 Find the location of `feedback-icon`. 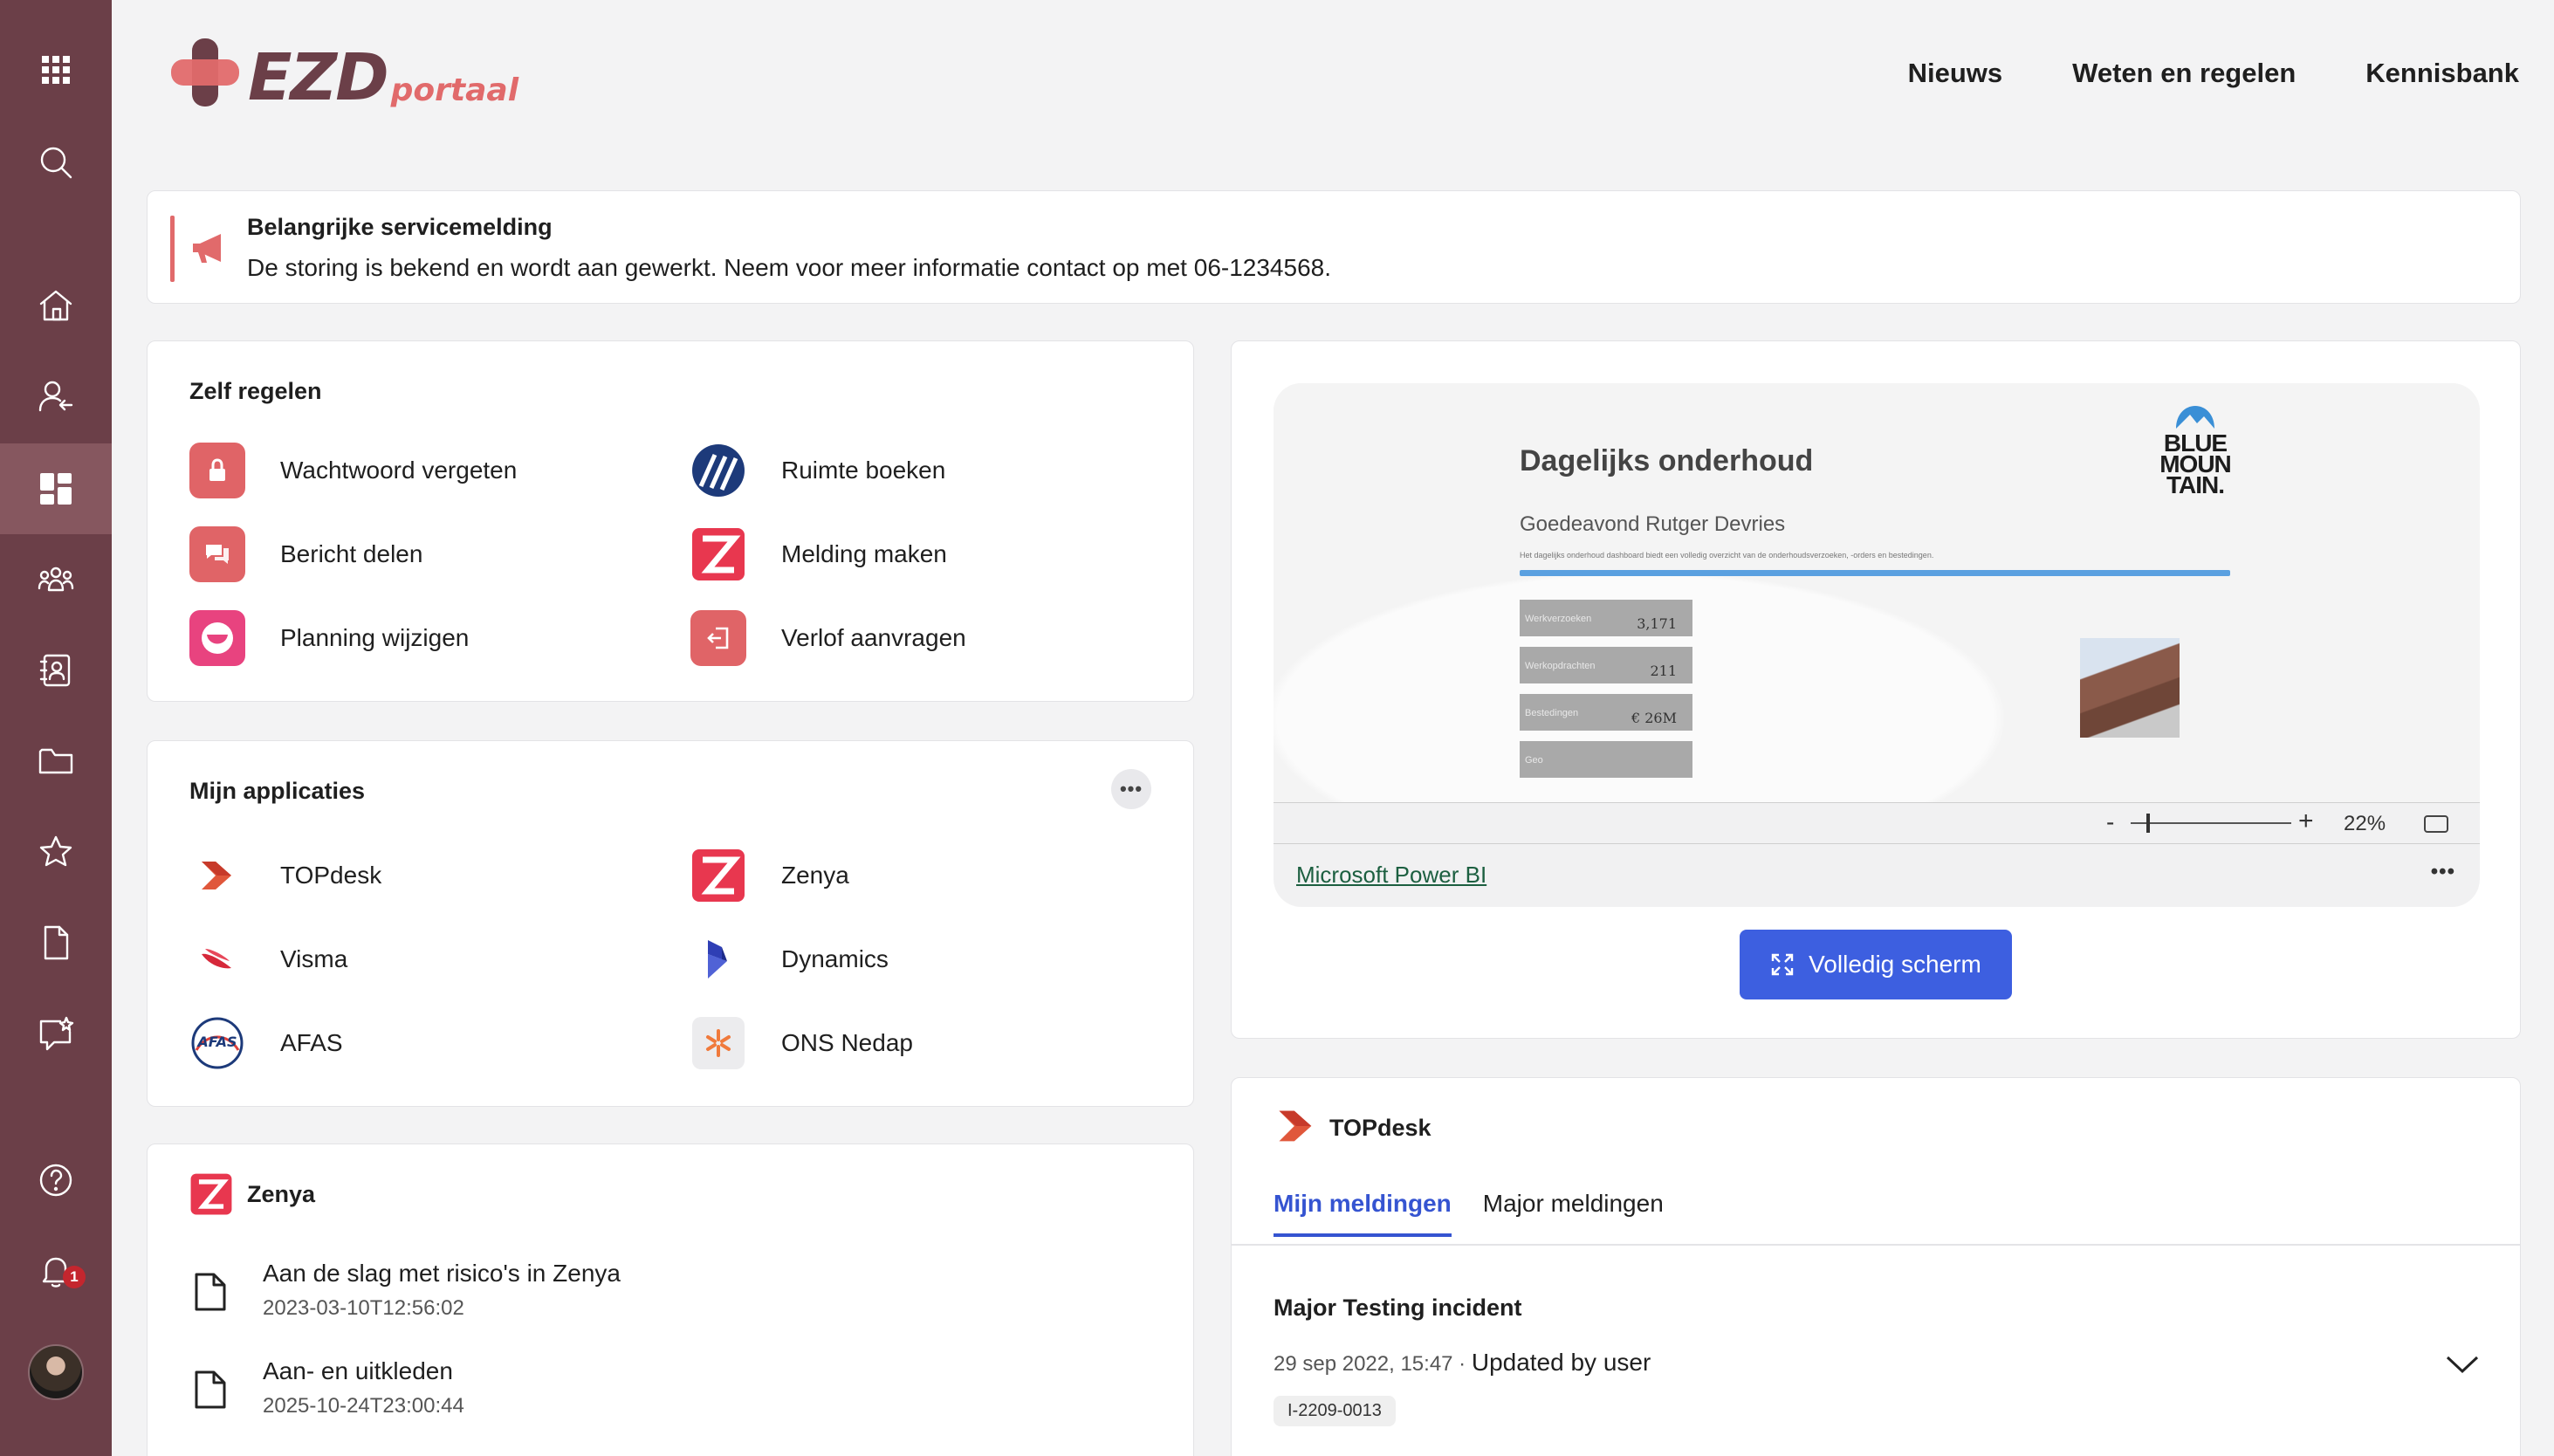

feedback-icon is located at coordinates (56, 1033).